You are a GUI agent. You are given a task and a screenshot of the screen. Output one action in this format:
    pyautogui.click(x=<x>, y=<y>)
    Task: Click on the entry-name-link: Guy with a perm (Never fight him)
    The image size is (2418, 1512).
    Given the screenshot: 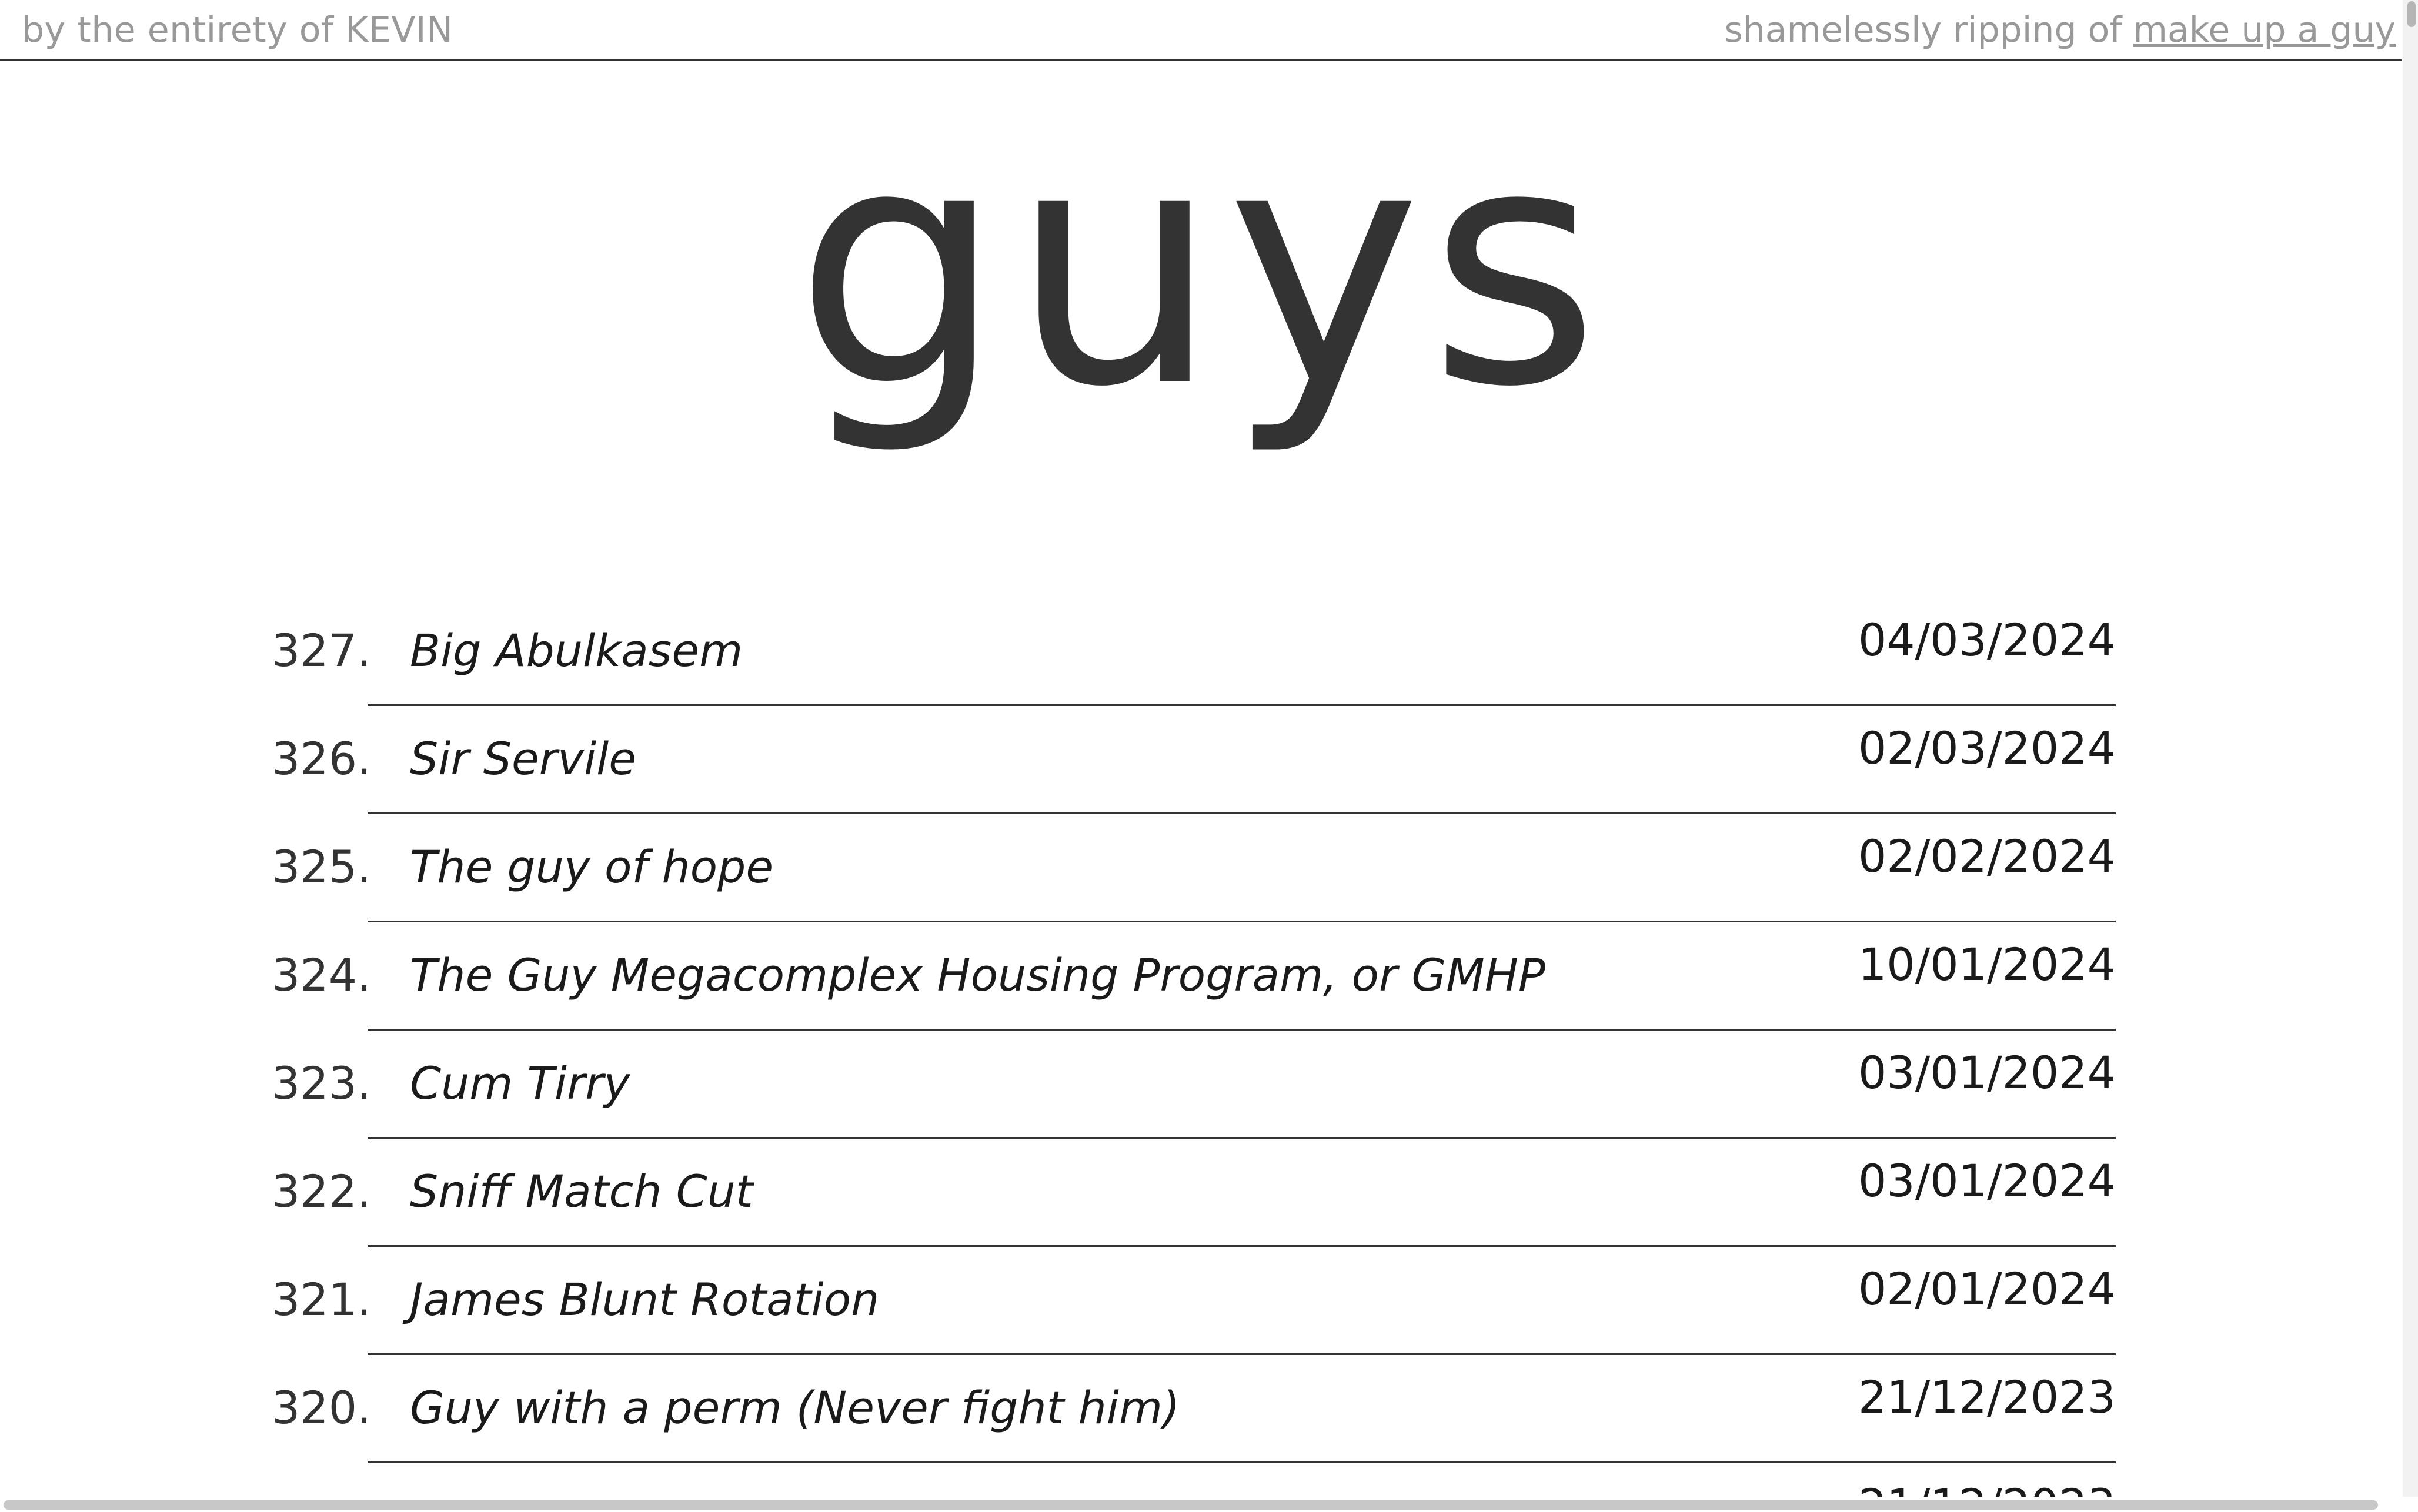 What is the action you would take?
    pyautogui.click(x=795, y=1408)
    